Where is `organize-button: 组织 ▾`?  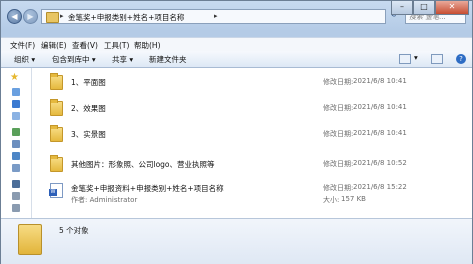 organize-button: 组织 ▾ is located at coordinates (24, 59).